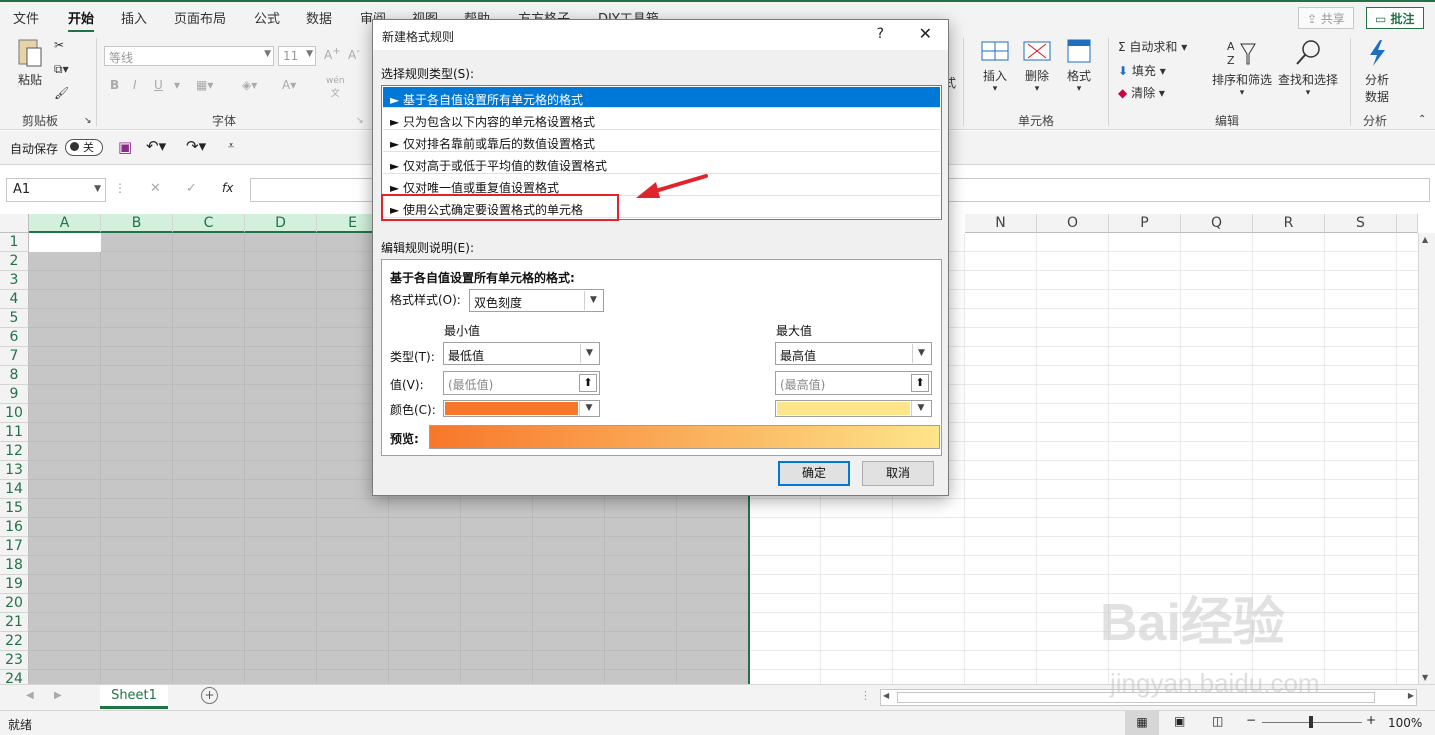 This screenshot has height=735, width=1435. What do you see at coordinates (209, 223) in the screenshot?
I see `column-header: C` at bounding box center [209, 223].